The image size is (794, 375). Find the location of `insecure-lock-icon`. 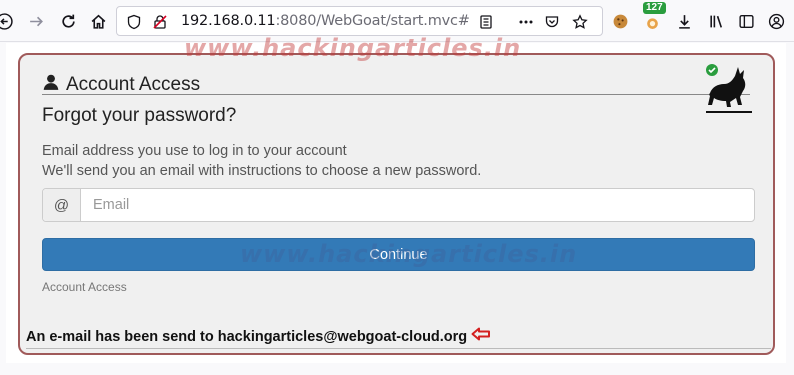

insecure-lock-icon is located at coordinates (160, 22).